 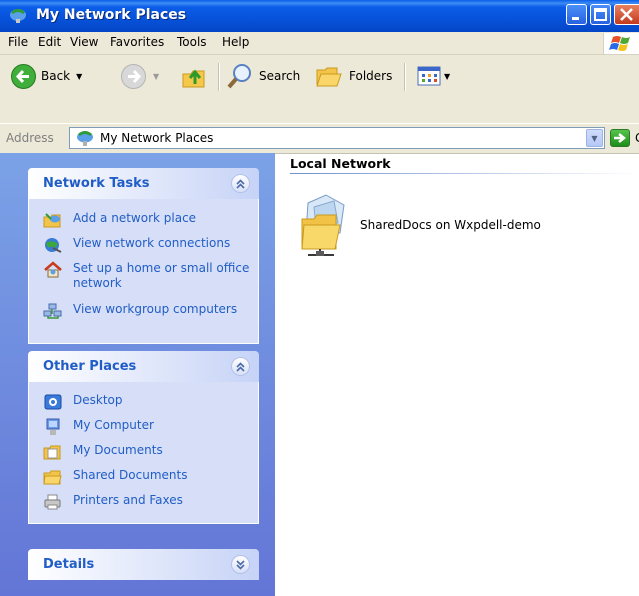 What do you see at coordinates (143, 366) in the screenshot?
I see `other-places-header: Other Places` at bounding box center [143, 366].